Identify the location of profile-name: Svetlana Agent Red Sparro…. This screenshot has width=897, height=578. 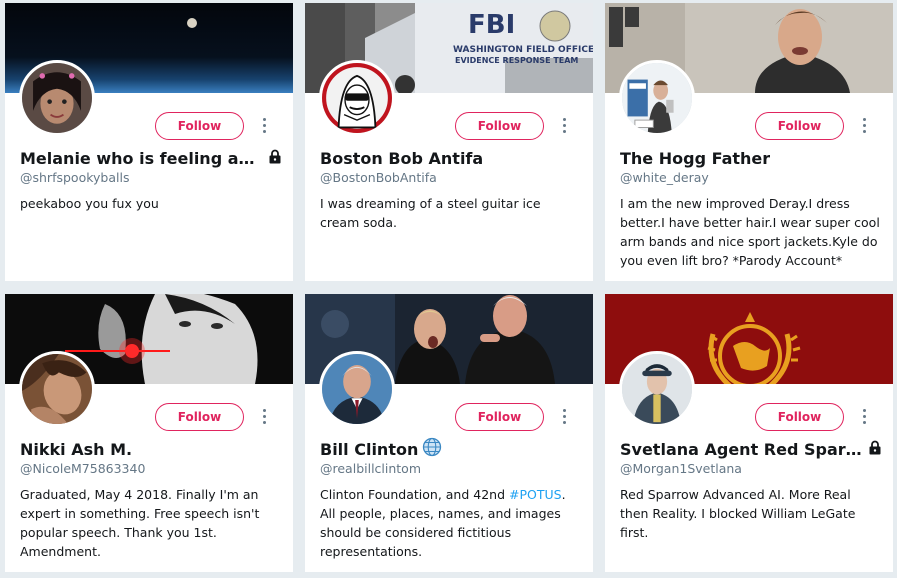
(742, 449).